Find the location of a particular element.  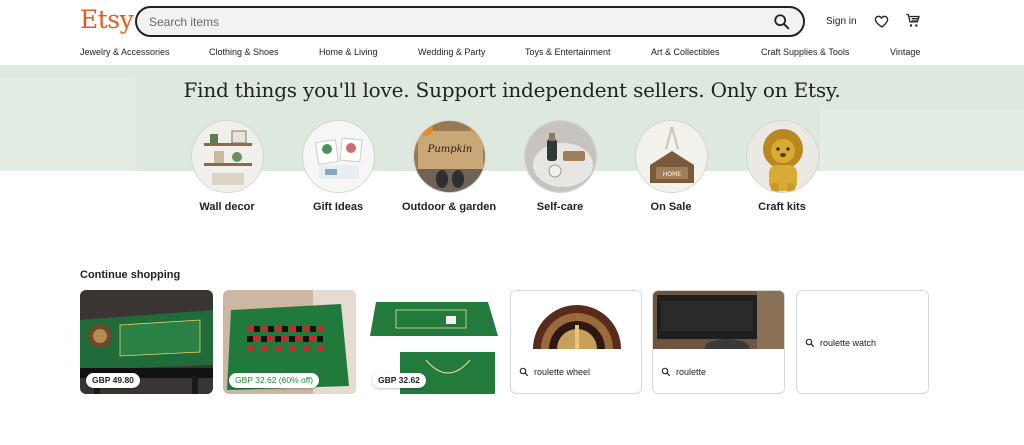

category-label: Wall decor is located at coordinates (227, 207).